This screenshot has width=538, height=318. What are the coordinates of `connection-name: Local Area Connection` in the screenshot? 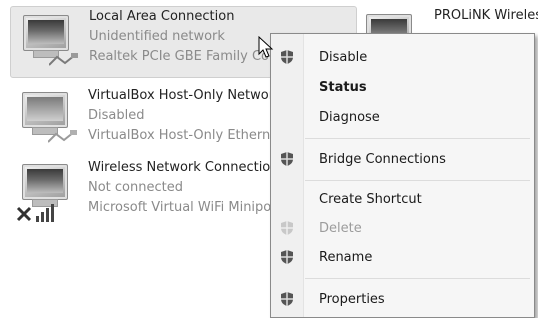 It's located at (162, 16).